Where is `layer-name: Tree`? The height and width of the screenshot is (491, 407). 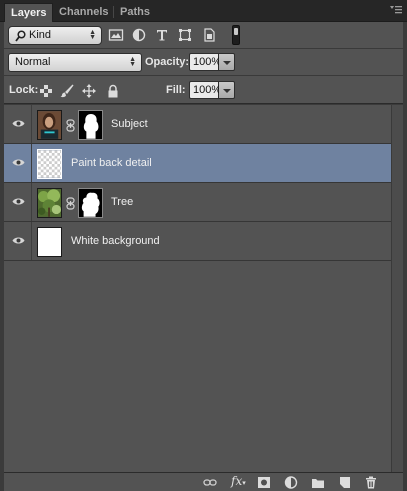
layer-name: Tree is located at coordinates (122, 202).